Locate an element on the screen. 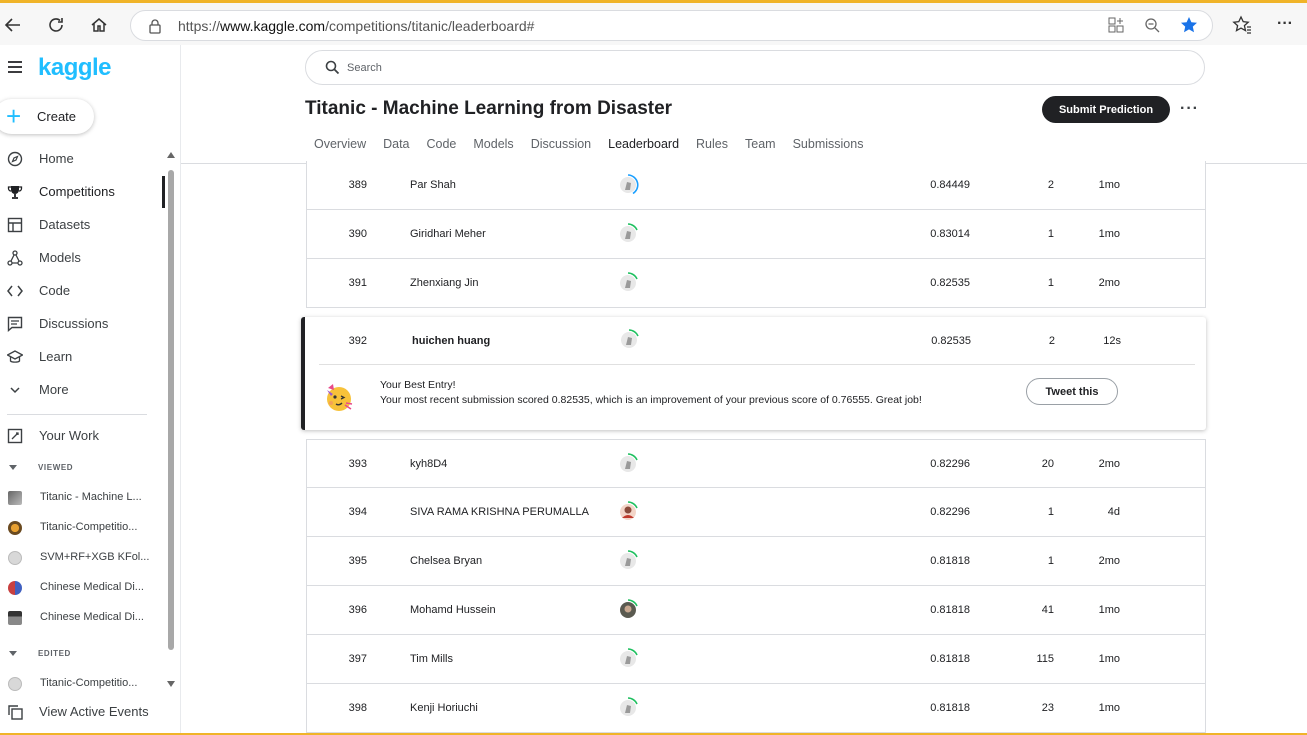 The width and height of the screenshot is (1307, 735). table-row: 391 Zhenxiang Jin 0.82535 1 2mo is located at coordinates (756, 283).